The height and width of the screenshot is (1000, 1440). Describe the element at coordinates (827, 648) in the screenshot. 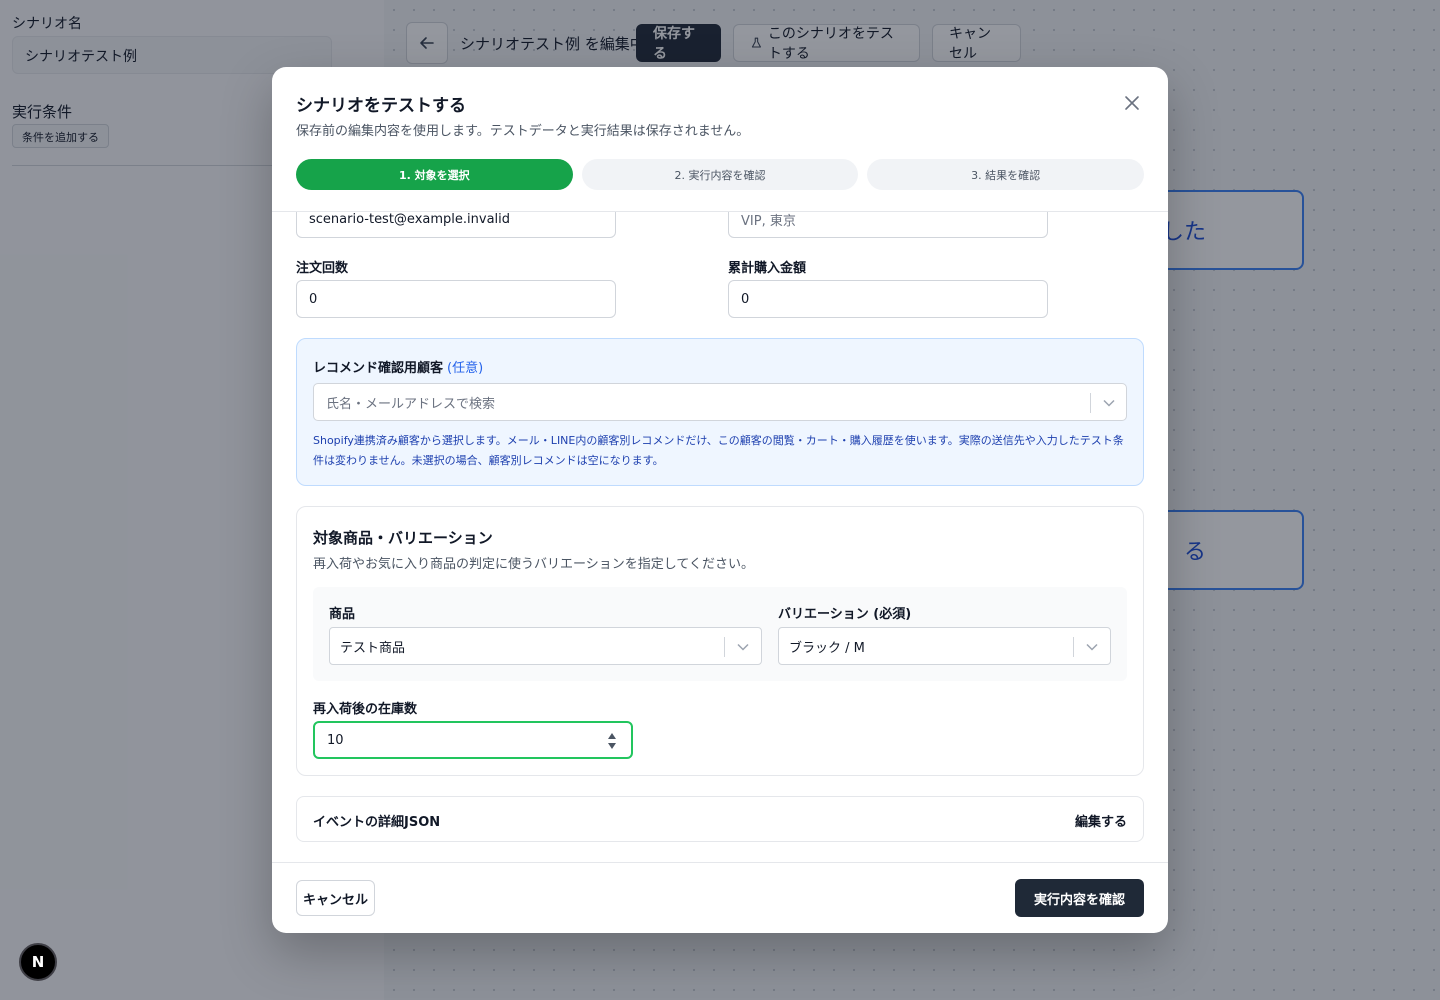

I see `variant-select-value: ブラック / M` at that location.